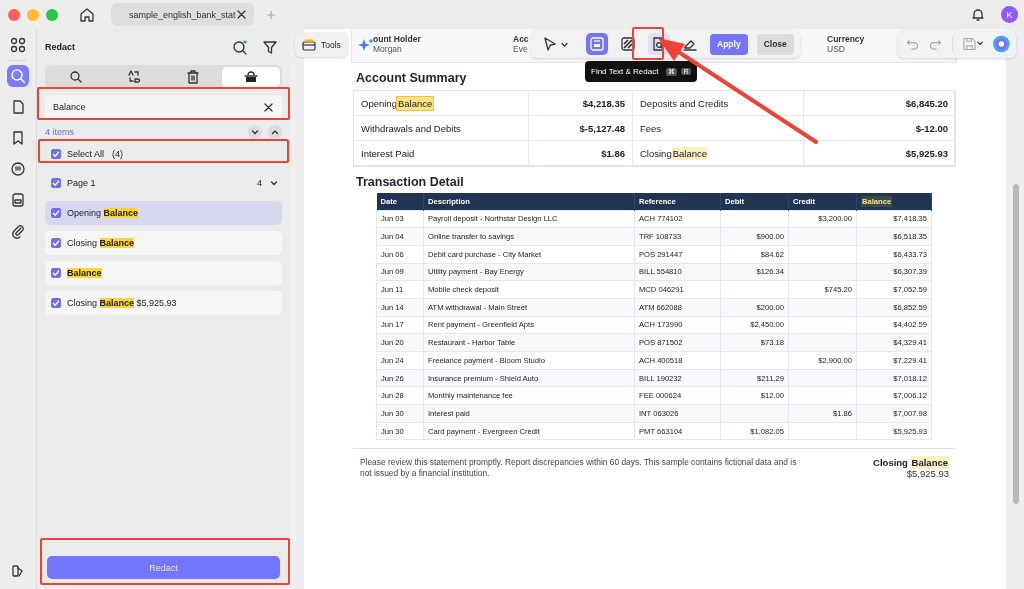  What do you see at coordinates (81, 183) in the screenshot?
I see `page-label: Page 1` at bounding box center [81, 183].